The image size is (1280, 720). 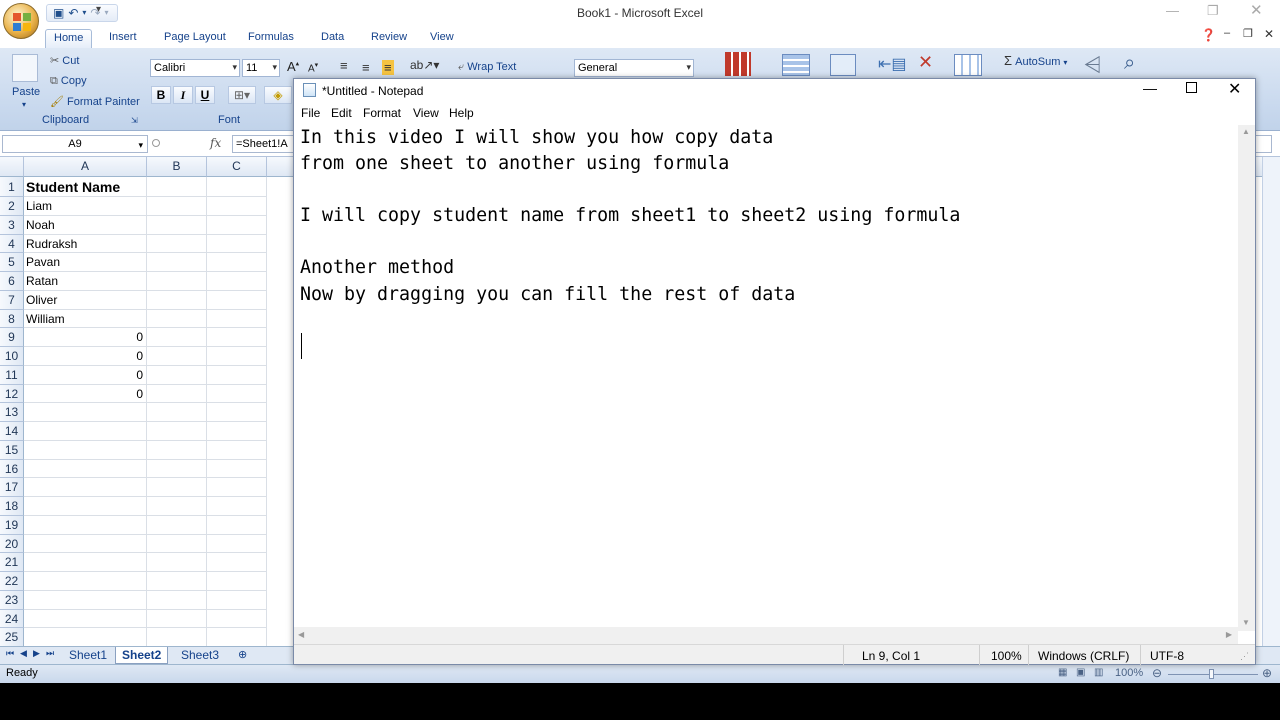 I want to click on font-name-combo: Calibri, so click(x=195, y=68).